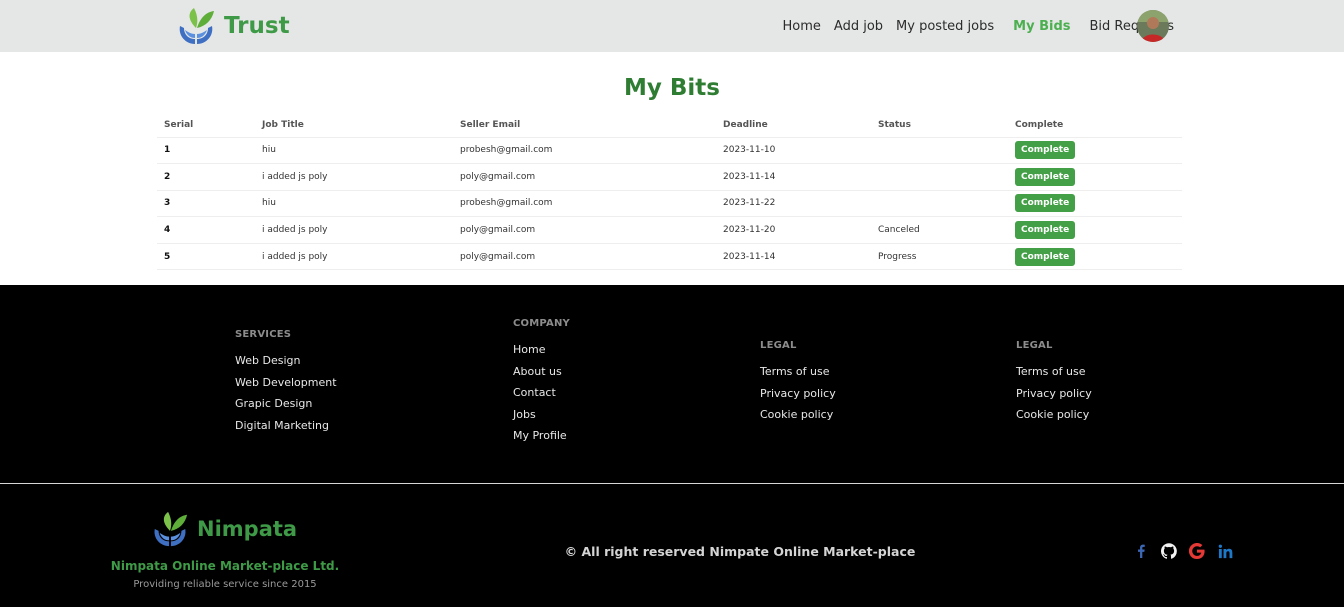 This screenshot has height=607, width=1344. Describe the element at coordinates (939, 230) in the screenshot. I see `cell-status: Canceled` at that location.